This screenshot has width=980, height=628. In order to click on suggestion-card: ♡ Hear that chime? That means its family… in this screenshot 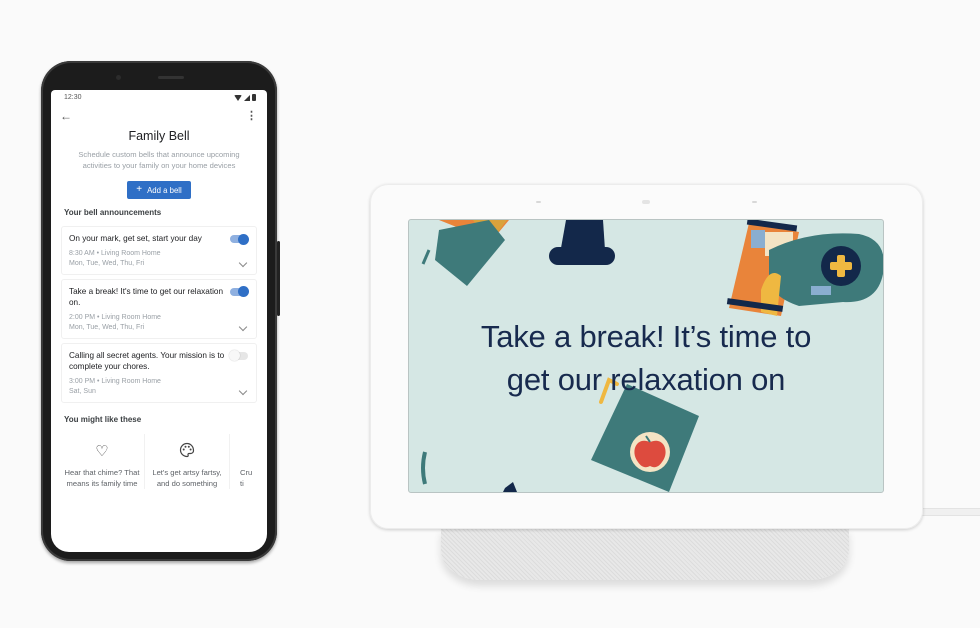, I will do `click(102, 461)`.